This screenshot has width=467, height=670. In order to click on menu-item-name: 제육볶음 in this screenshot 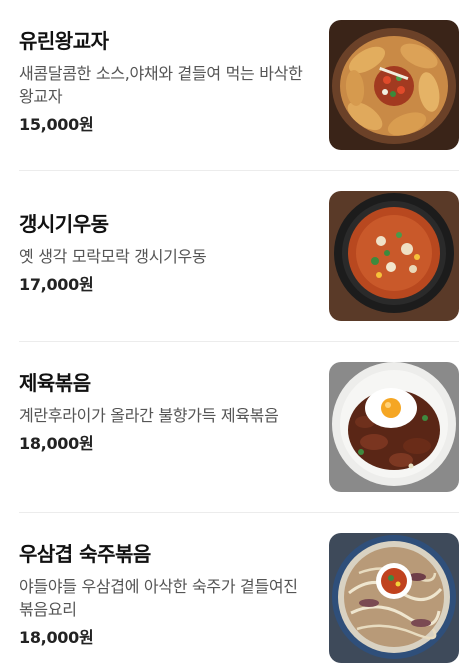, I will do `click(55, 383)`.